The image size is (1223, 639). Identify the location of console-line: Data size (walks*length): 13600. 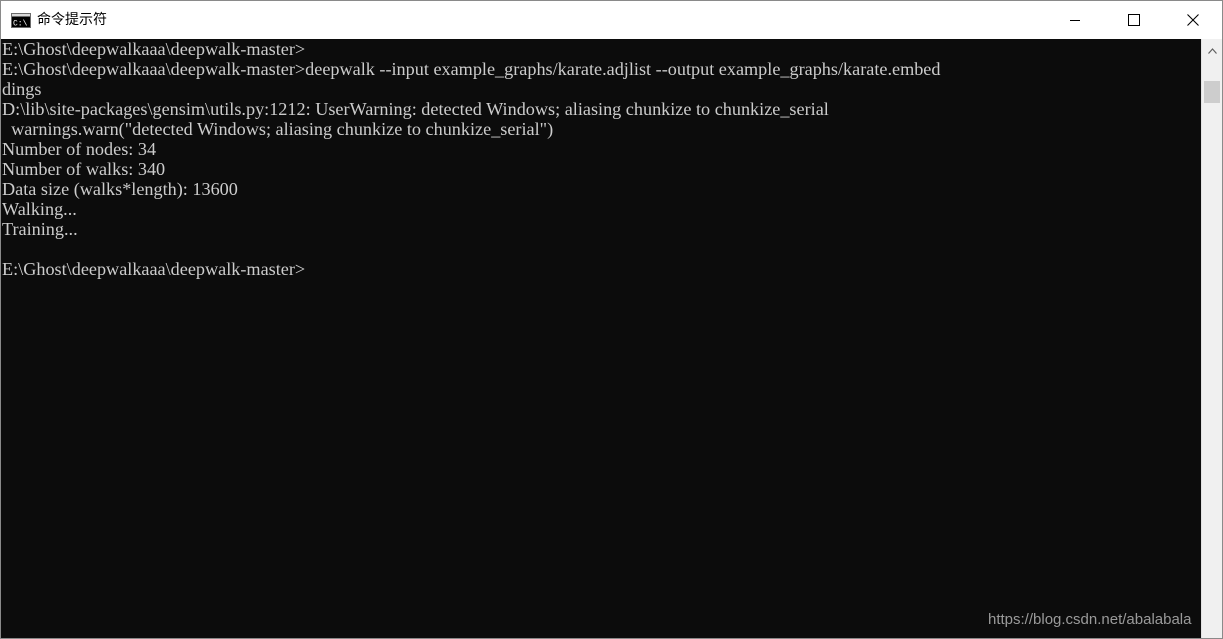
(120, 189).